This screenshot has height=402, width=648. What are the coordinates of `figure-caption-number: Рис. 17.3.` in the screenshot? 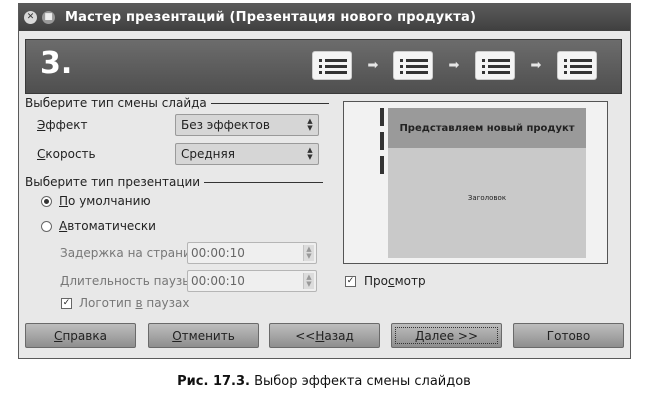 It's located at (213, 381).